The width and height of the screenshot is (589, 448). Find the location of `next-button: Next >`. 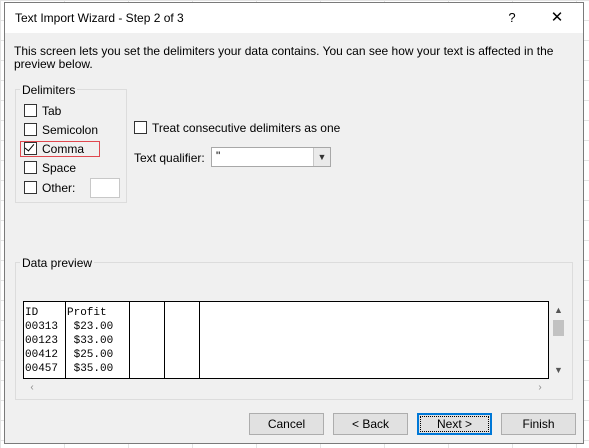

next-button: Next > is located at coordinates (454, 424).